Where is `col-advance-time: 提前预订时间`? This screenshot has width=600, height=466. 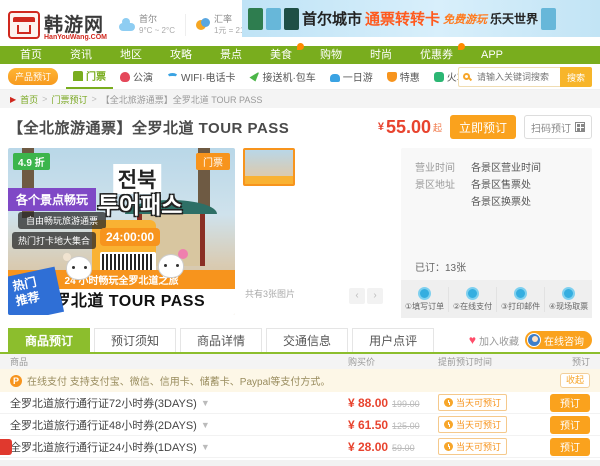 col-advance-time: 提前预订时间 is located at coordinates (465, 362).